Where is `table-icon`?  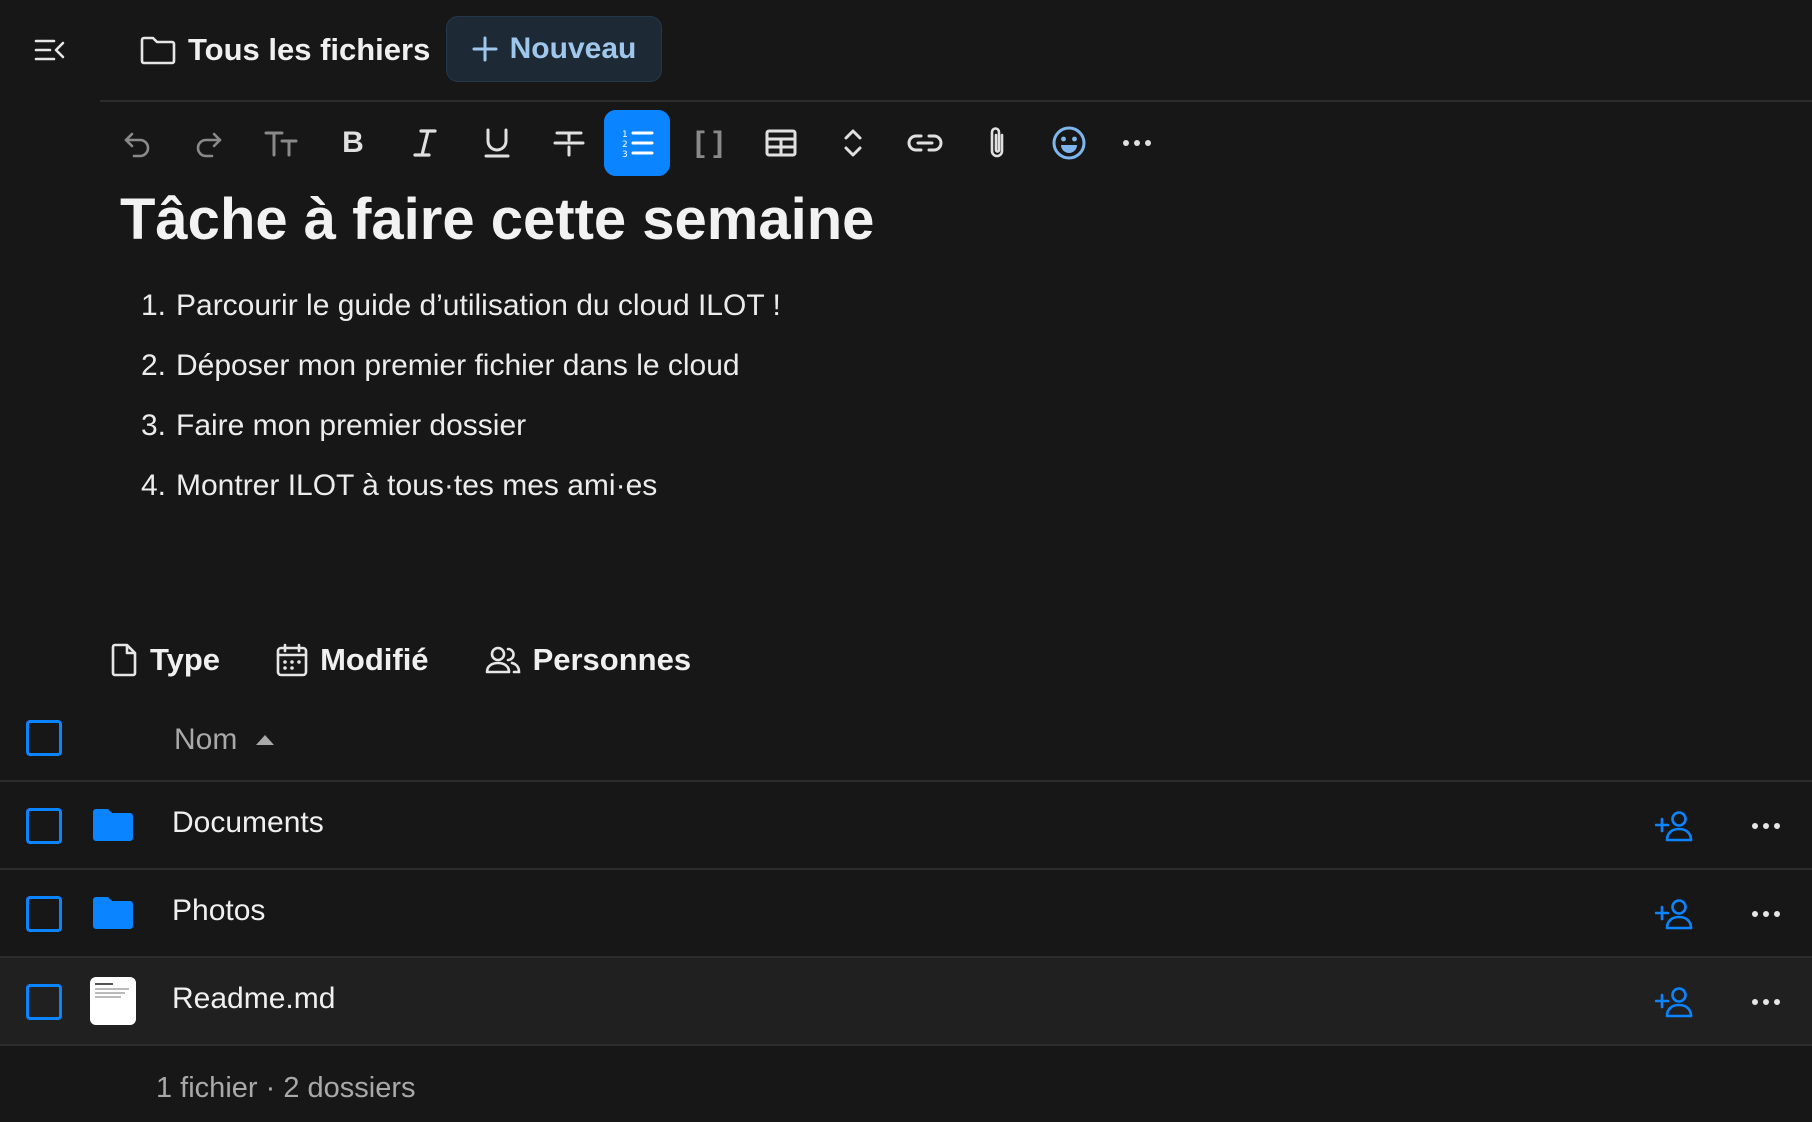 table-icon is located at coordinates (781, 143).